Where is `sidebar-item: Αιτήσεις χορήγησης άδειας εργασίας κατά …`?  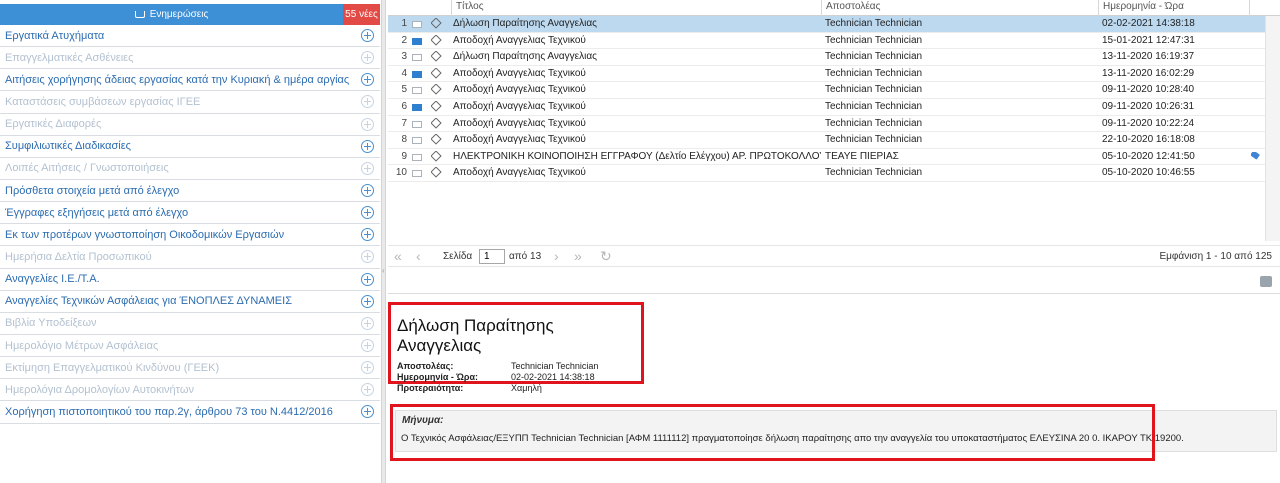 sidebar-item: Αιτήσεις χορήγησης άδειας εργασίας κατά … is located at coordinates (190, 80).